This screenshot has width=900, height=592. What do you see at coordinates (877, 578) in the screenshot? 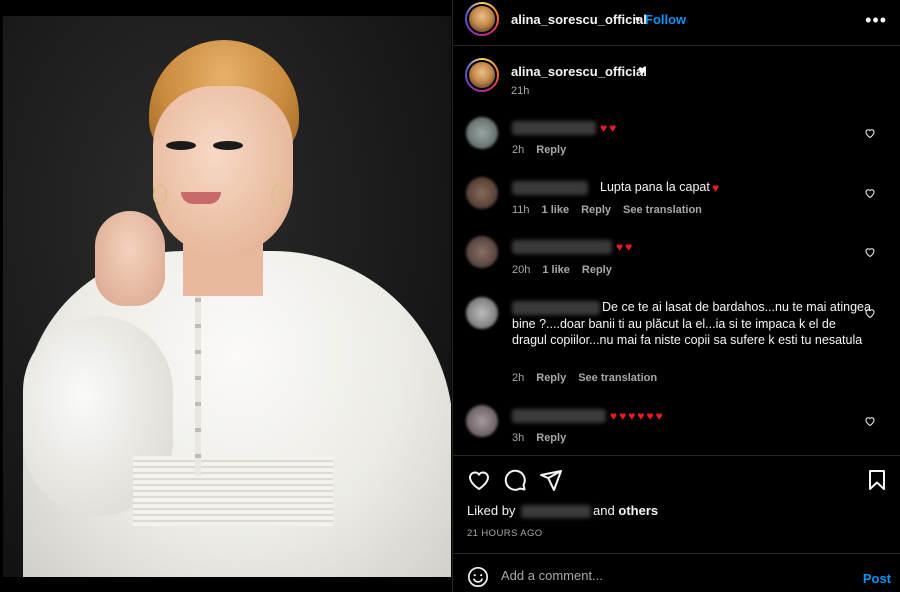
I see `post-comment-button: Post` at bounding box center [877, 578].